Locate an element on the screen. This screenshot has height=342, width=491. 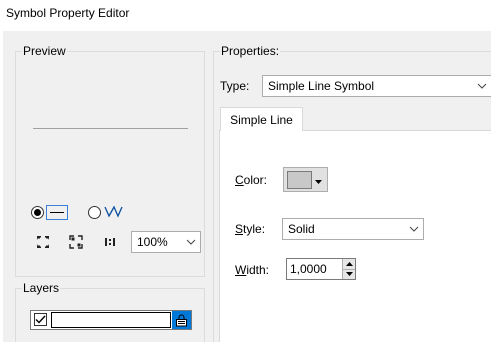
tab-label: Simple Line is located at coordinates (261, 119).